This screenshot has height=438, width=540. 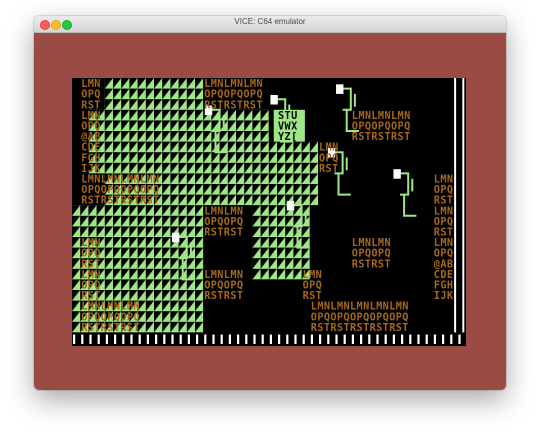 What do you see at coordinates (120, 201) in the screenshot?
I see `screen-text-row: RSTRSTRSTRST` at bounding box center [120, 201].